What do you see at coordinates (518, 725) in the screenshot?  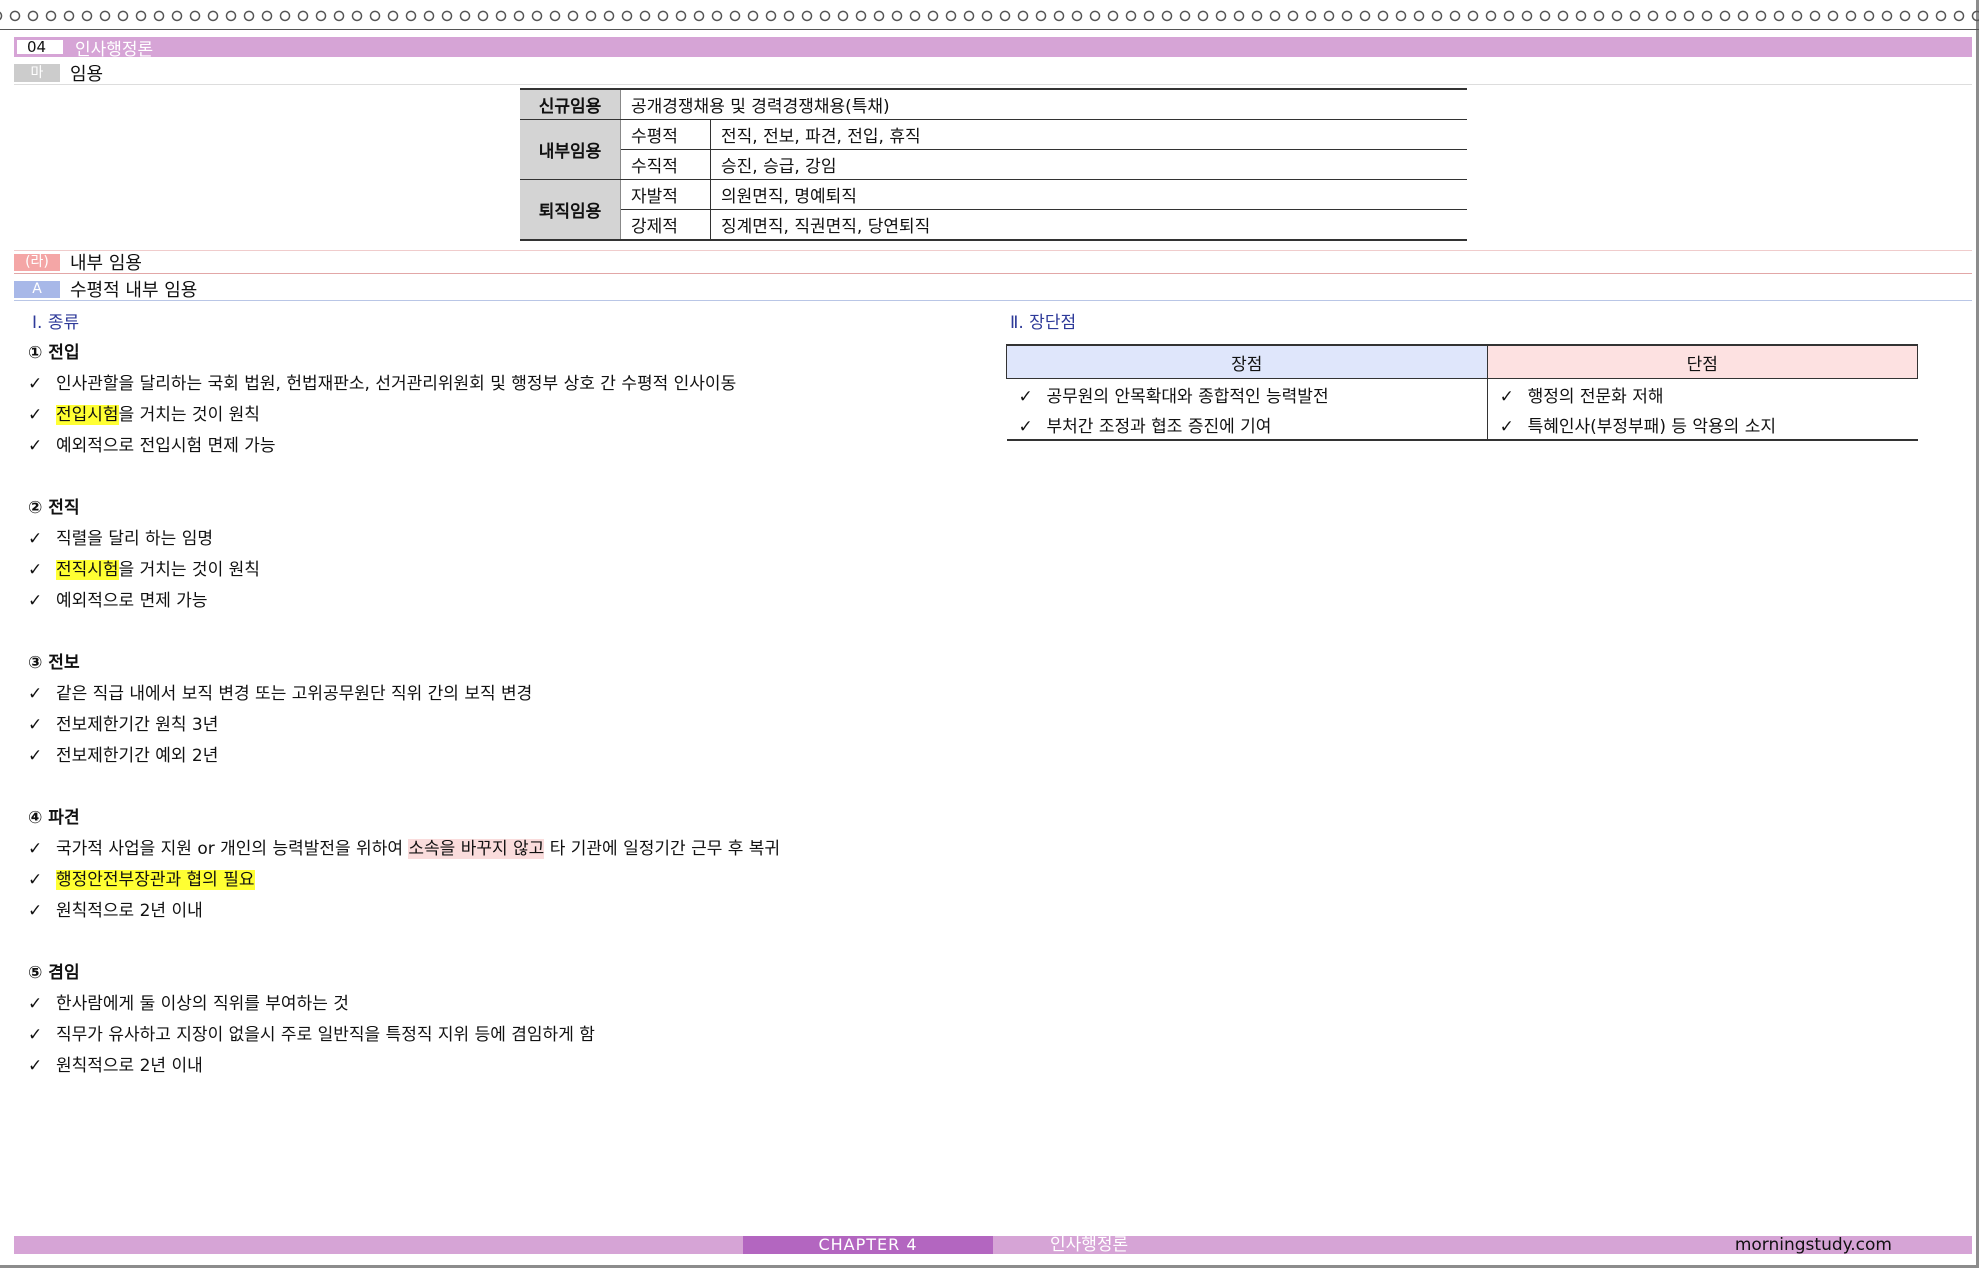 I see `list-item: ✓ 전보제한기간 원칙 3년` at bounding box center [518, 725].